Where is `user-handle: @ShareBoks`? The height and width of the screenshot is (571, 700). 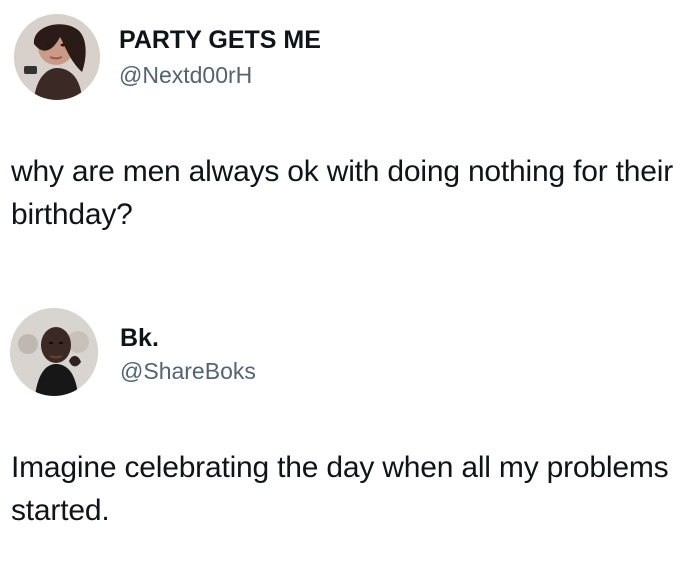 user-handle: @ShareBoks is located at coordinates (188, 371).